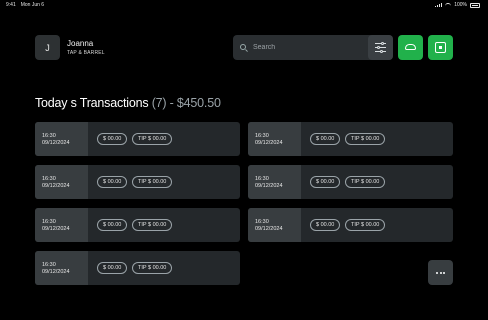 This screenshot has width=488, height=320. Describe the element at coordinates (475, 5) in the screenshot. I see `battery-icon` at that location.